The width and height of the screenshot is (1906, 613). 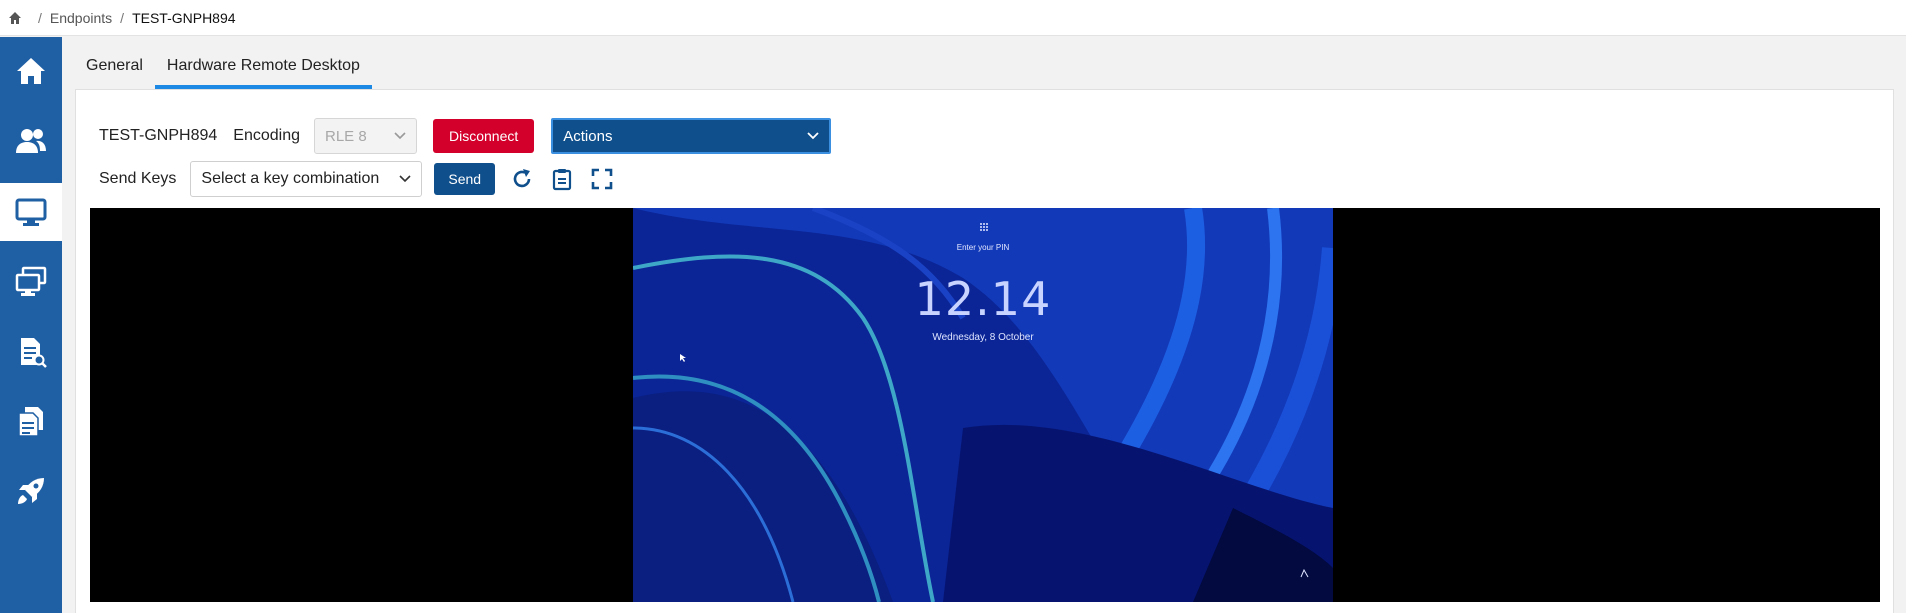 What do you see at coordinates (1304, 573) in the screenshot?
I see `accessibility-icon` at bounding box center [1304, 573].